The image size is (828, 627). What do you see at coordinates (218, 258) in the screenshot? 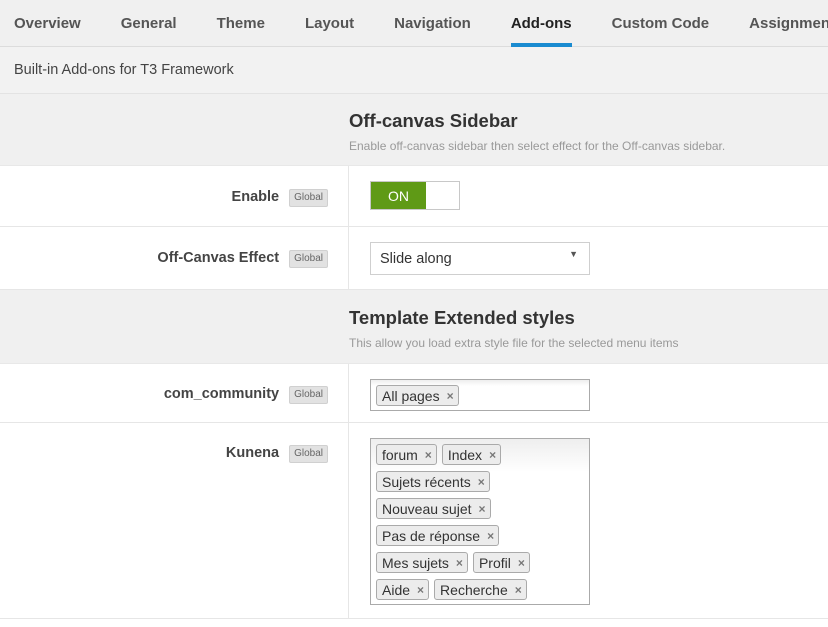
I see `field-label: Off-Canvas Effect` at bounding box center [218, 258].